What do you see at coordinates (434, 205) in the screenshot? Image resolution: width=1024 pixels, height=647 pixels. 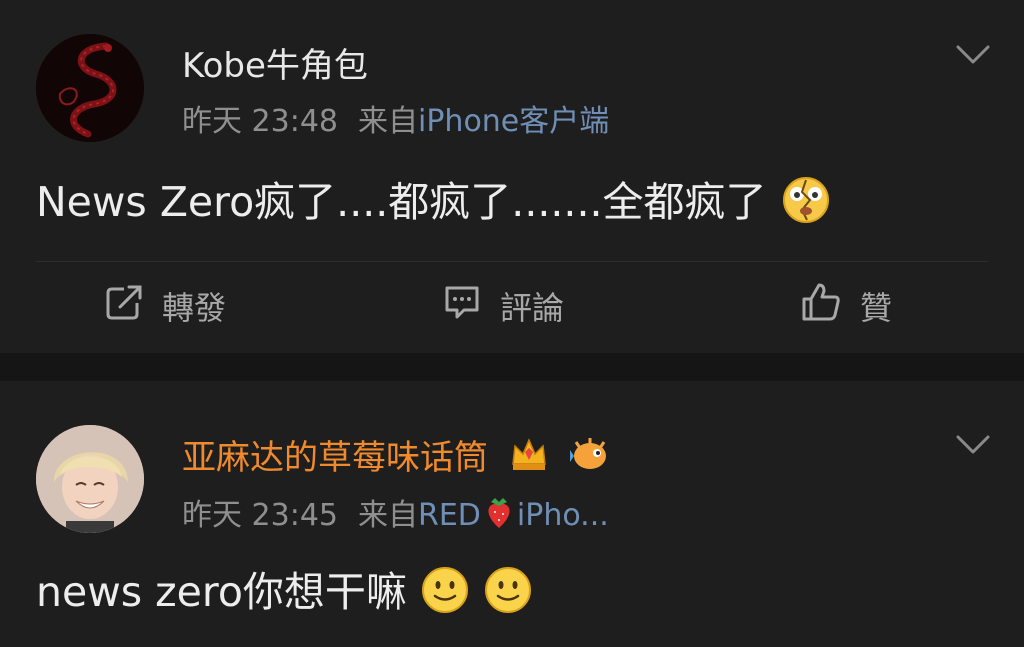 I see `comment-text: News Zero疯了....都疯了.......全都疯了` at bounding box center [434, 205].